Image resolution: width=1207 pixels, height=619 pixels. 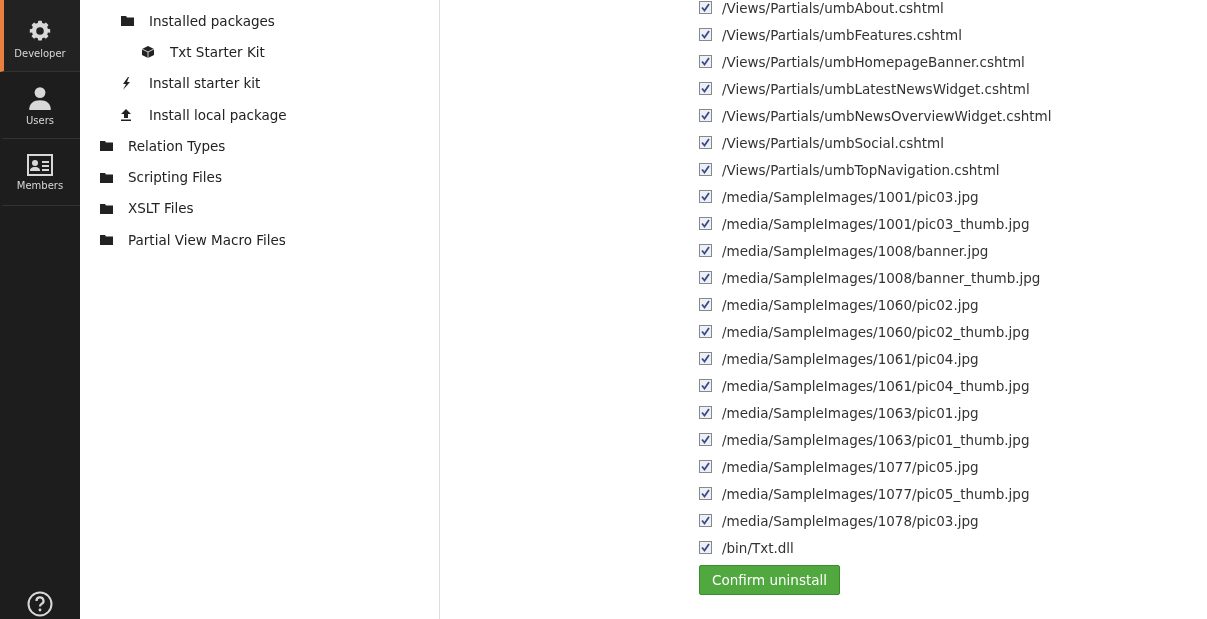 I want to click on sidebar-section: Users, so click(x=40, y=105).